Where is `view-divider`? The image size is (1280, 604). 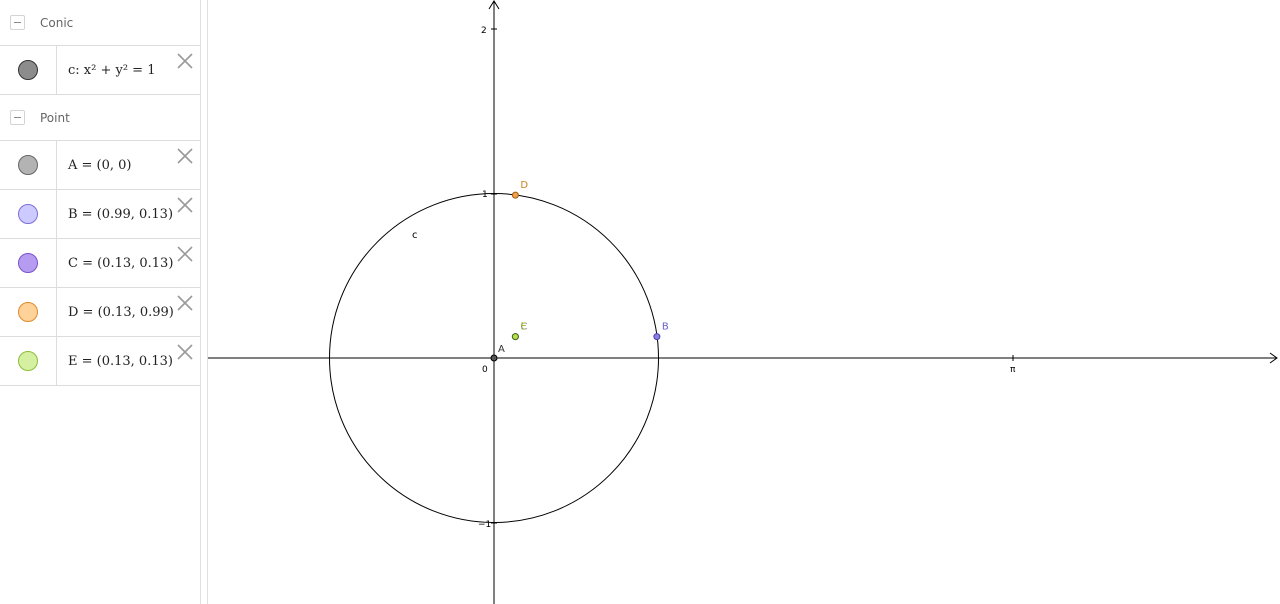 view-divider is located at coordinates (204, 302).